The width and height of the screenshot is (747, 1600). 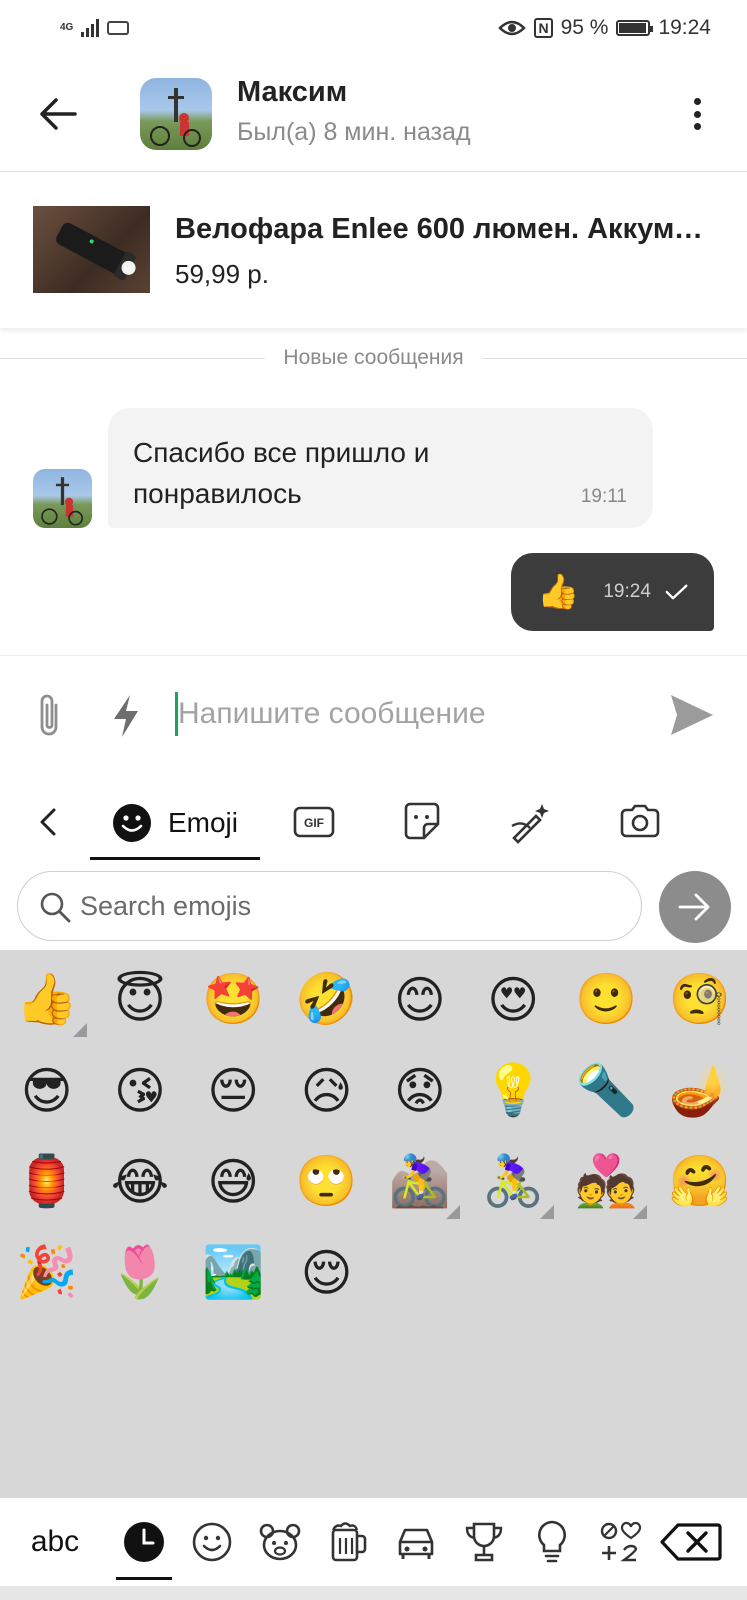 I want to click on gif-icon: GIF, so click(x=314, y=822).